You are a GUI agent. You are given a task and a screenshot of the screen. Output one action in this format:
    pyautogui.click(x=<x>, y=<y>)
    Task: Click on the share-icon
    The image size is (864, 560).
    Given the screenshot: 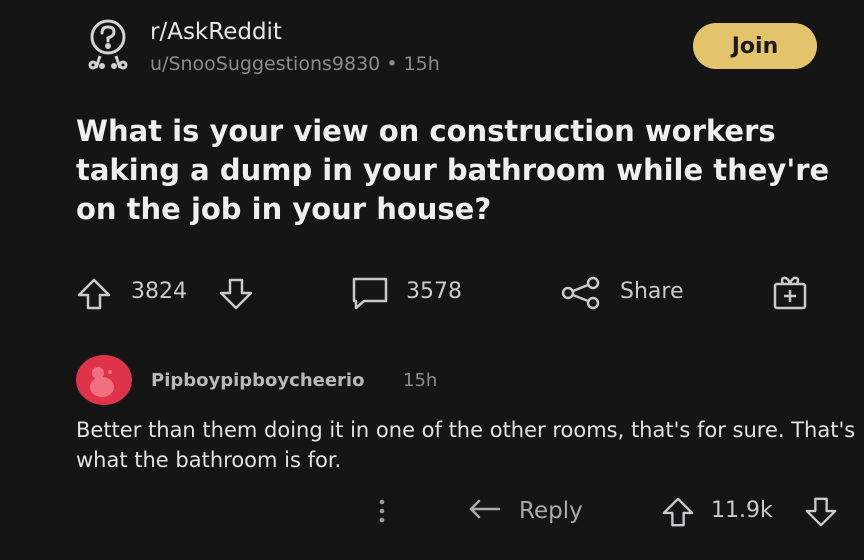 What is the action you would take?
    pyautogui.click(x=581, y=293)
    